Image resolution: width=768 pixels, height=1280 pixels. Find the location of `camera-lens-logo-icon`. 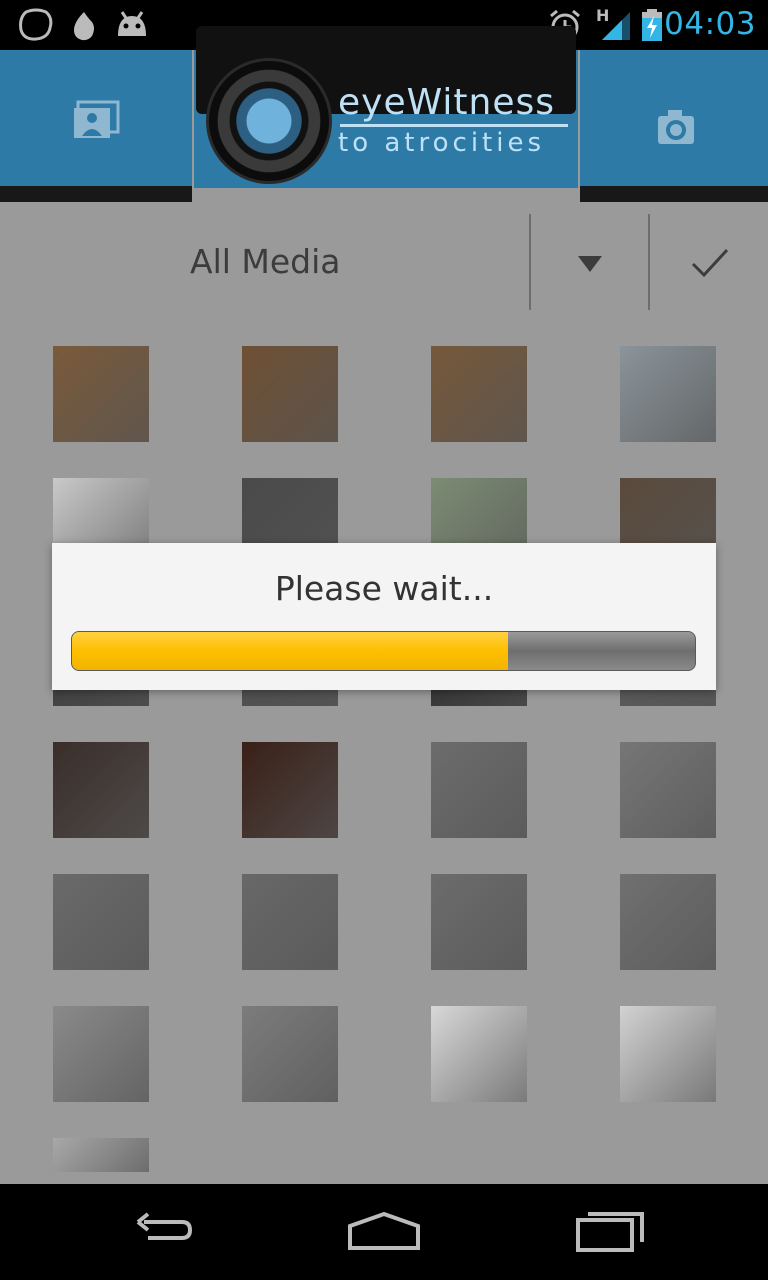

camera-lens-logo-icon is located at coordinates (269, 121).